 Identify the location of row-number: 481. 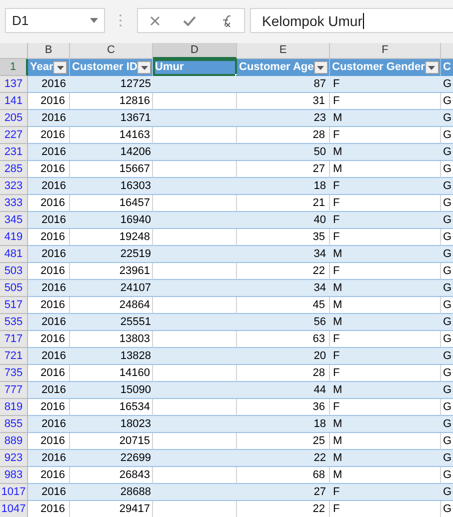
(14, 254).